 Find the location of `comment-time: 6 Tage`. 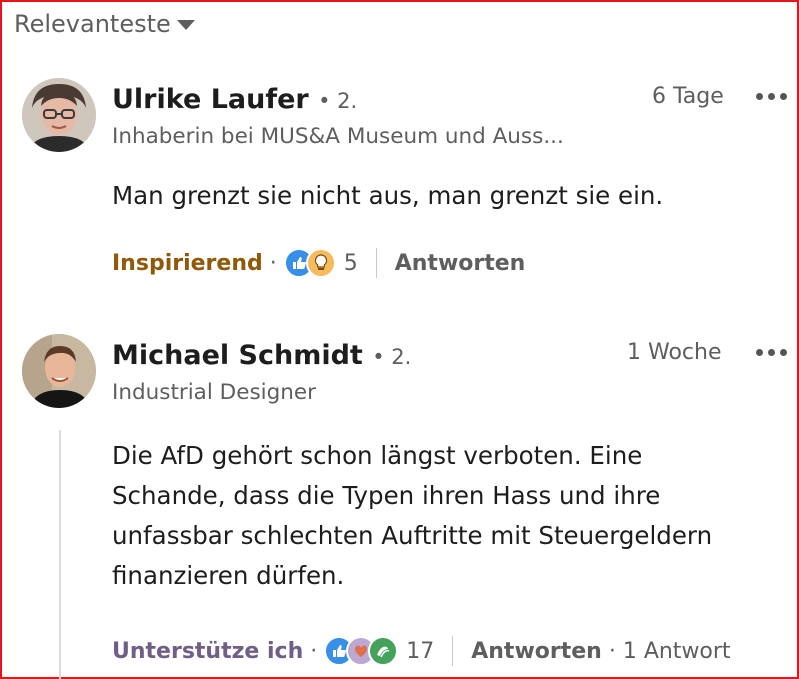

comment-time: 6 Tage is located at coordinates (688, 96).